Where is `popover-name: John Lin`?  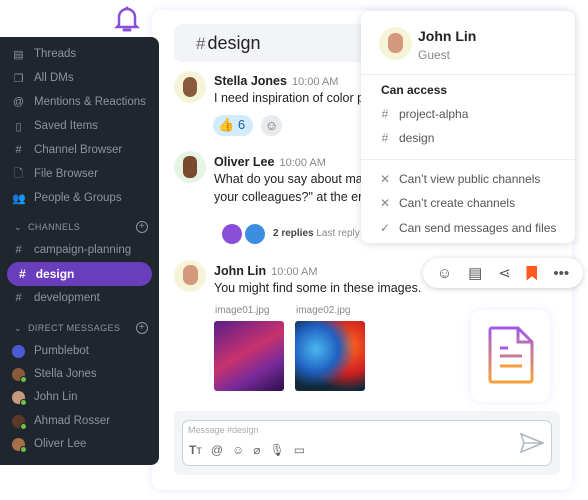
popover-name: John Lin is located at coordinates (447, 36).